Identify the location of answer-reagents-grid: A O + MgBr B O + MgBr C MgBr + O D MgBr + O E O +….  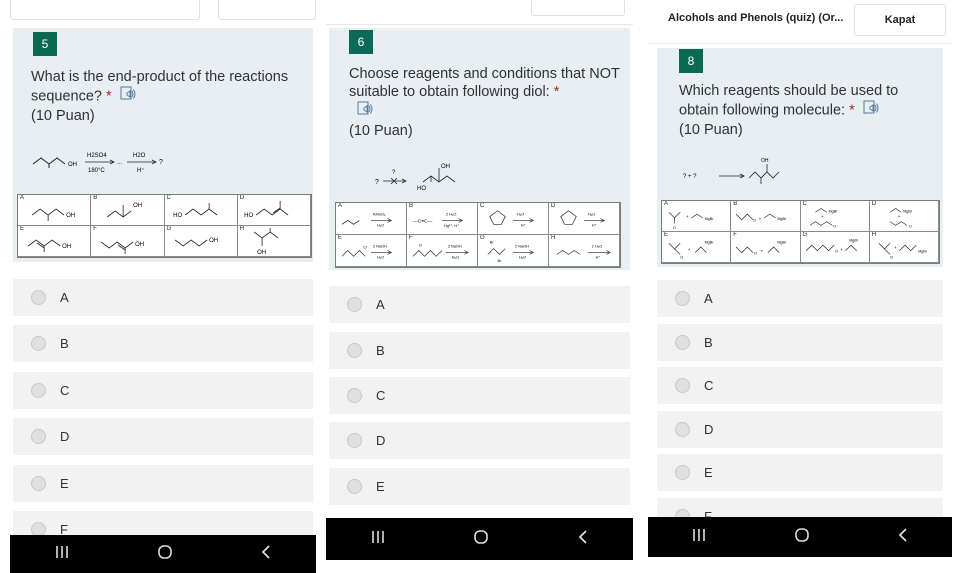
(800, 232).